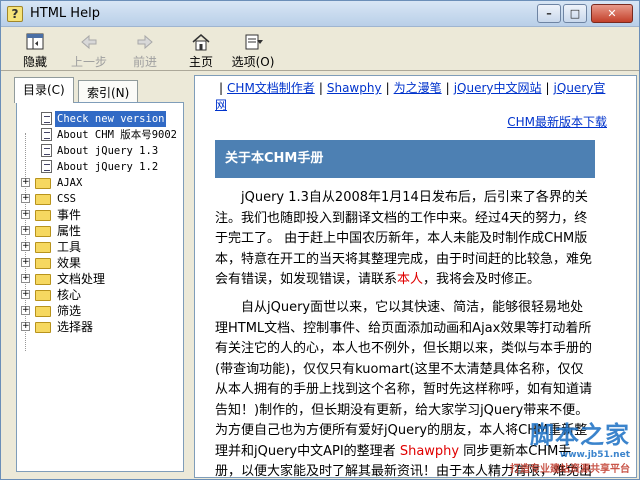 The image size is (640, 480). What do you see at coordinates (498, 88) in the screenshot?
I see `link-jquery-cn: jQuery中文网站` at bounding box center [498, 88].